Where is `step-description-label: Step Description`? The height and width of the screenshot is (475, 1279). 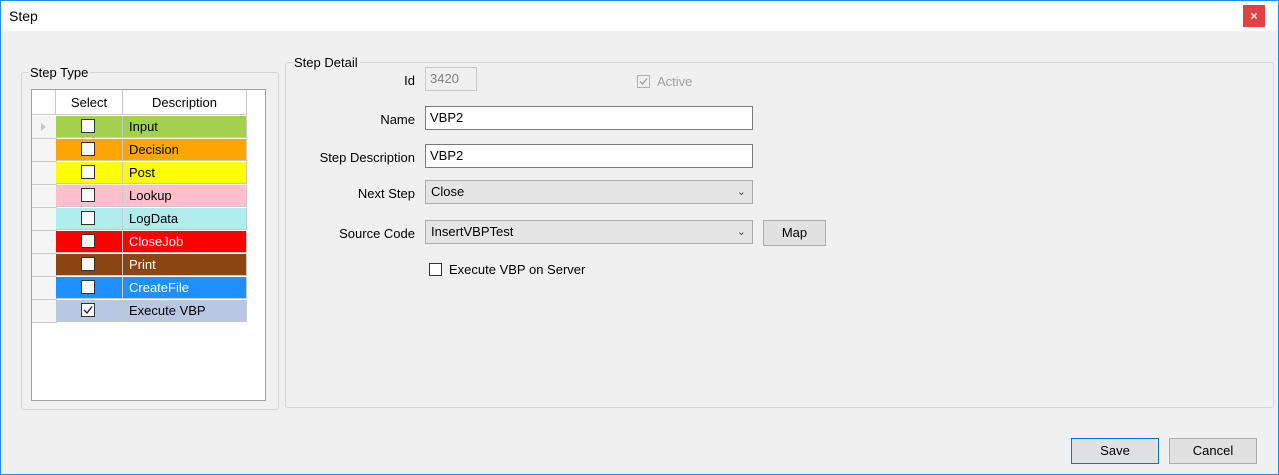 step-description-label: Step Description is located at coordinates (367, 157).